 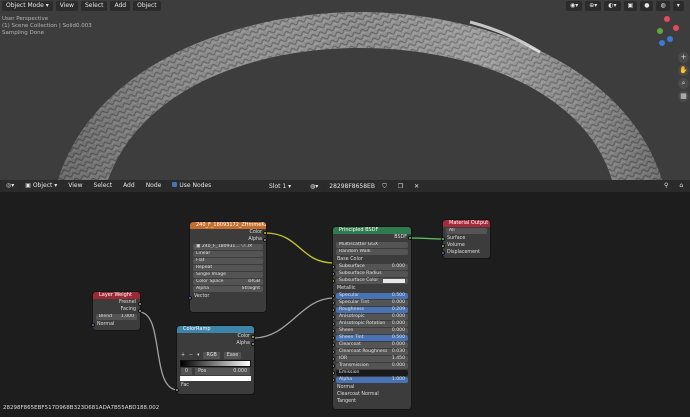 I want to click on image-vector-socket, so click(x=190, y=298).